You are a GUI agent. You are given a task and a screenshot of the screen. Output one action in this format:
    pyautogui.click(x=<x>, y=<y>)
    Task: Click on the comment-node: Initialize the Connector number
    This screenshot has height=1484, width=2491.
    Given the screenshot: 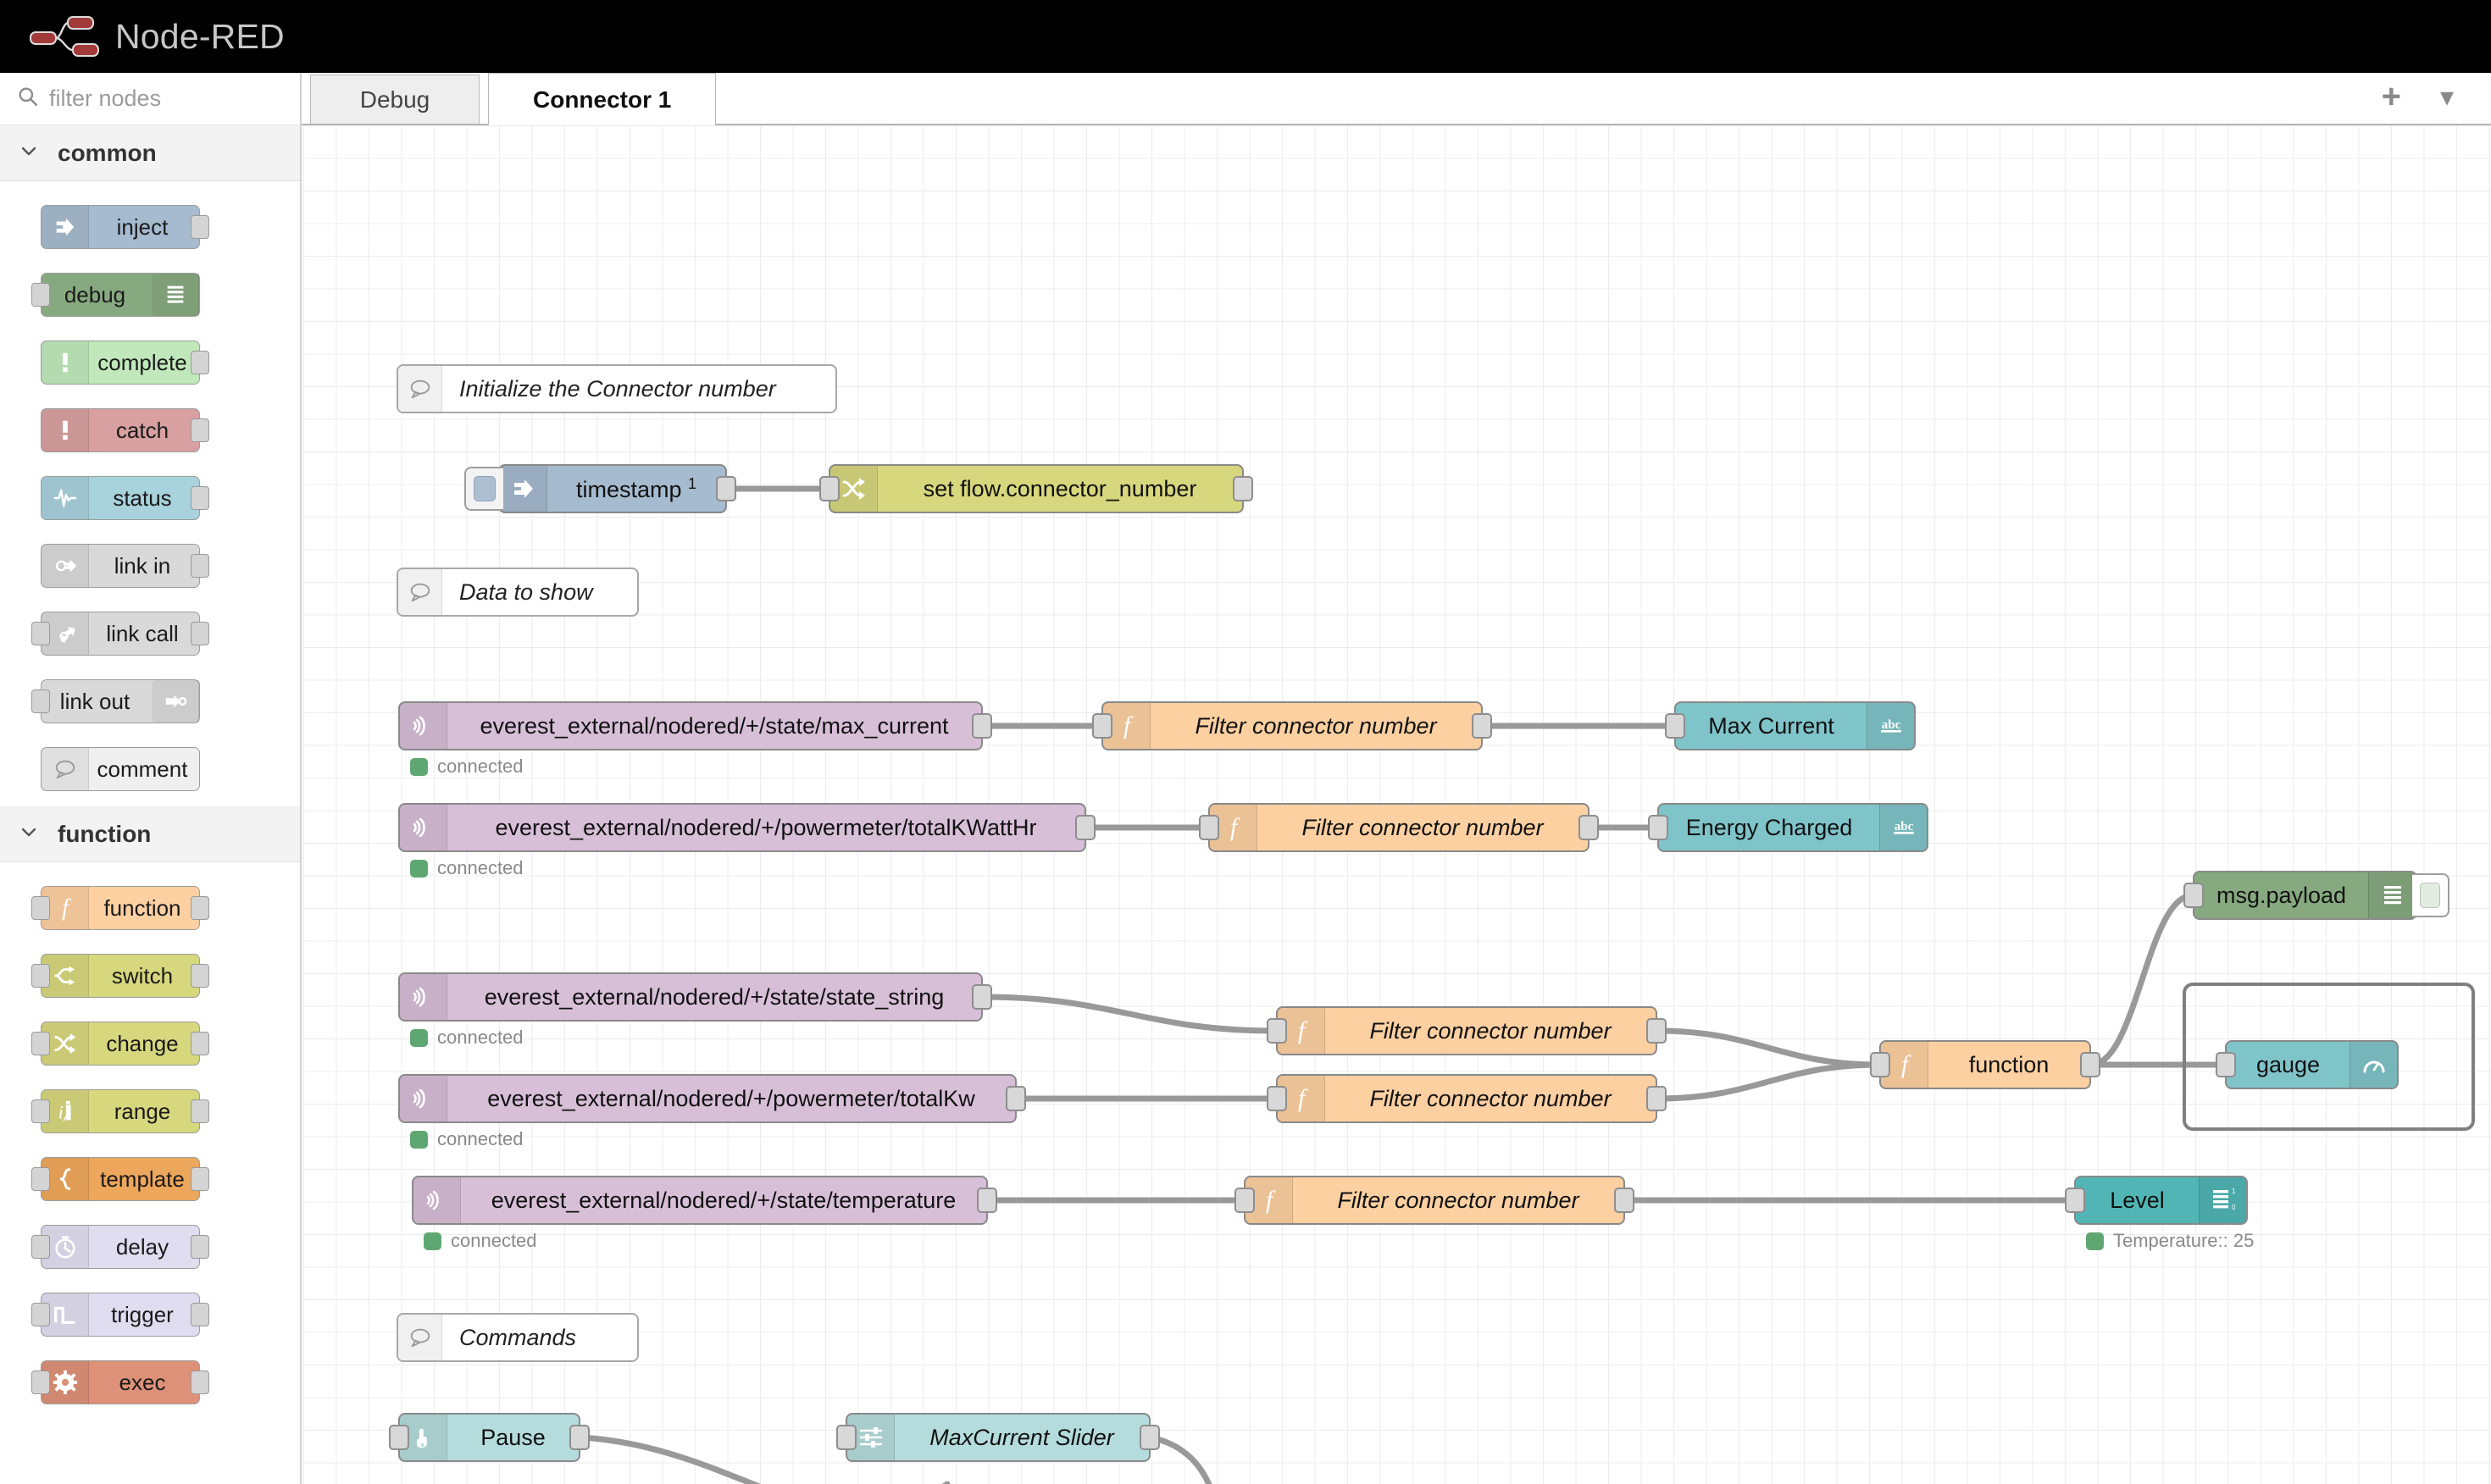 What is the action you would take?
    pyautogui.click(x=617, y=388)
    